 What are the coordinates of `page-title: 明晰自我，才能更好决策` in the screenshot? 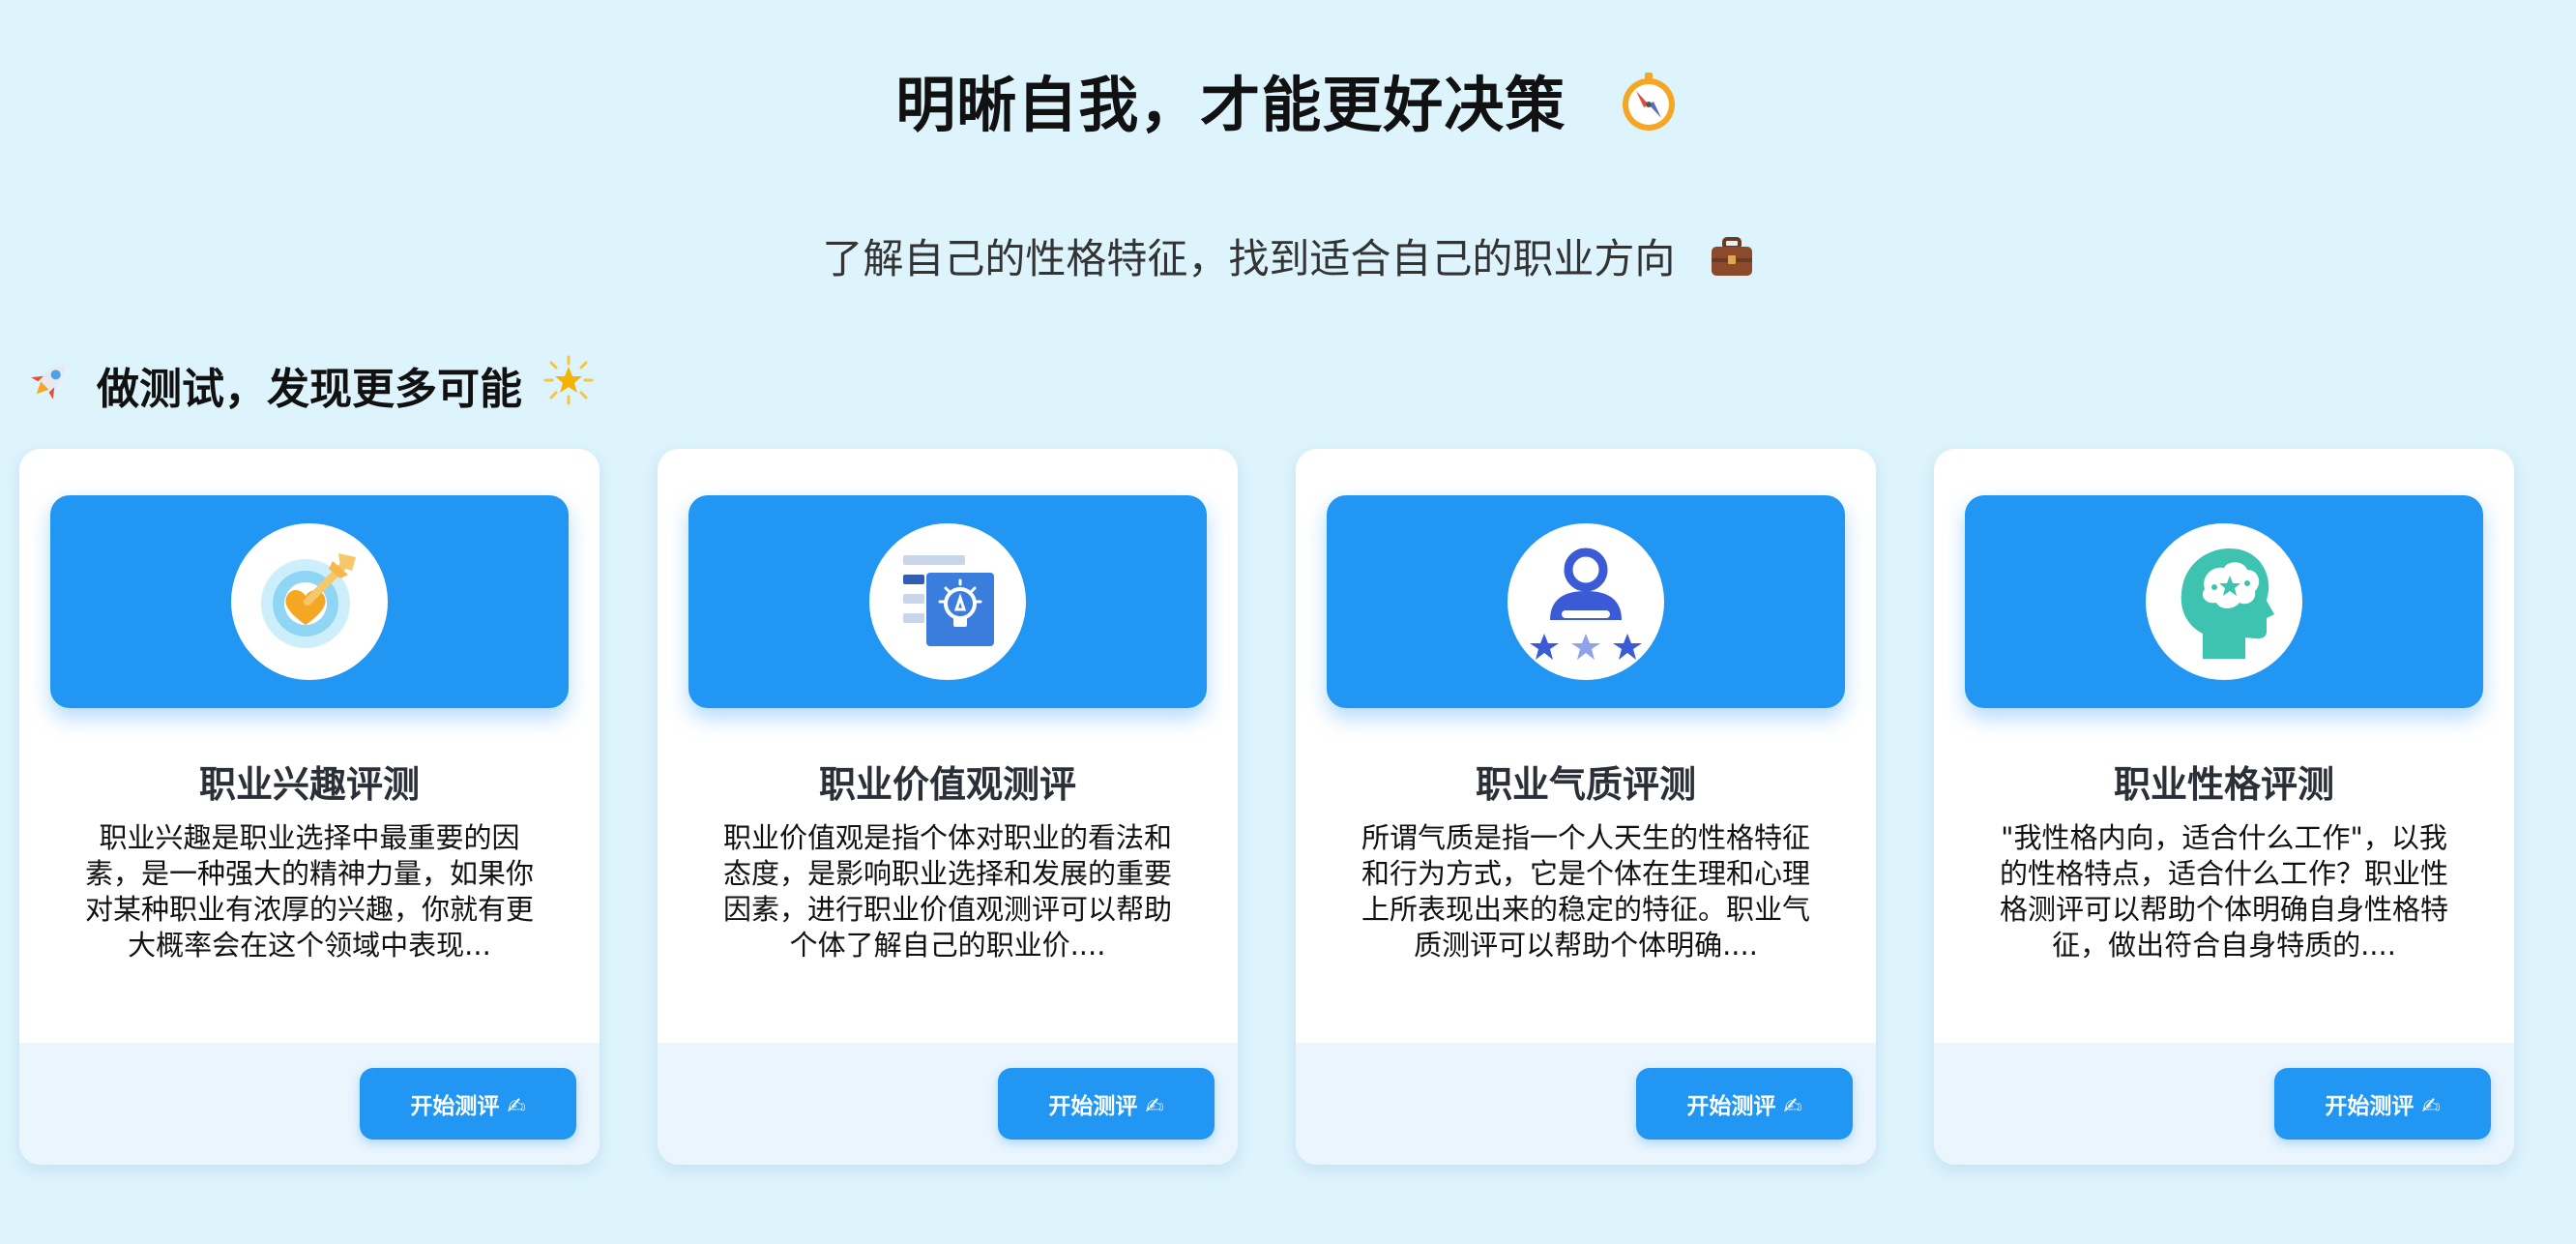 It's located at (1230, 105).